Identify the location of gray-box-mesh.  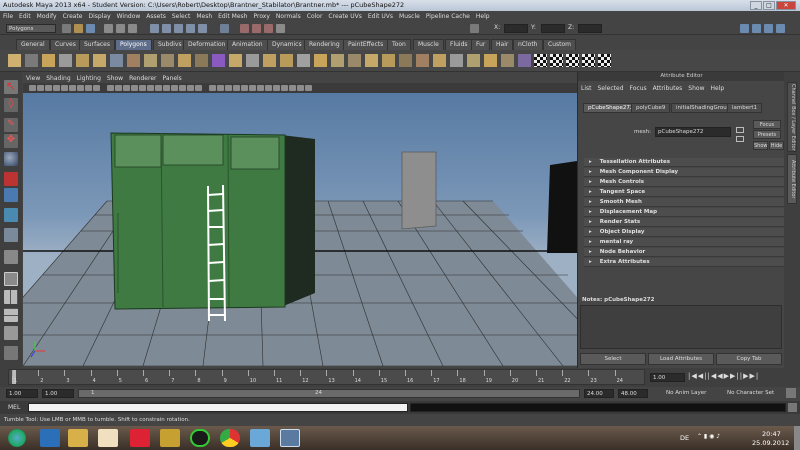
(419, 190).